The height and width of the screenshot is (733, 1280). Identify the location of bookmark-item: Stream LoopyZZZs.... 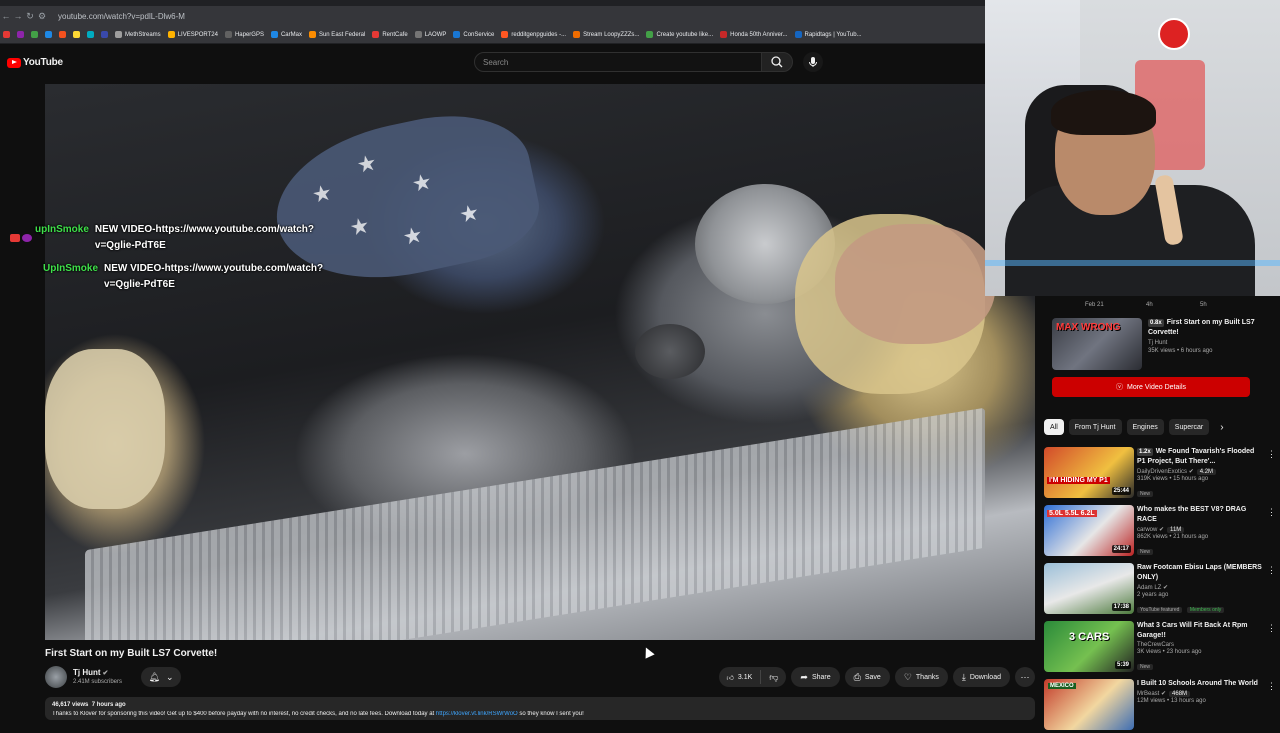
(606, 34).